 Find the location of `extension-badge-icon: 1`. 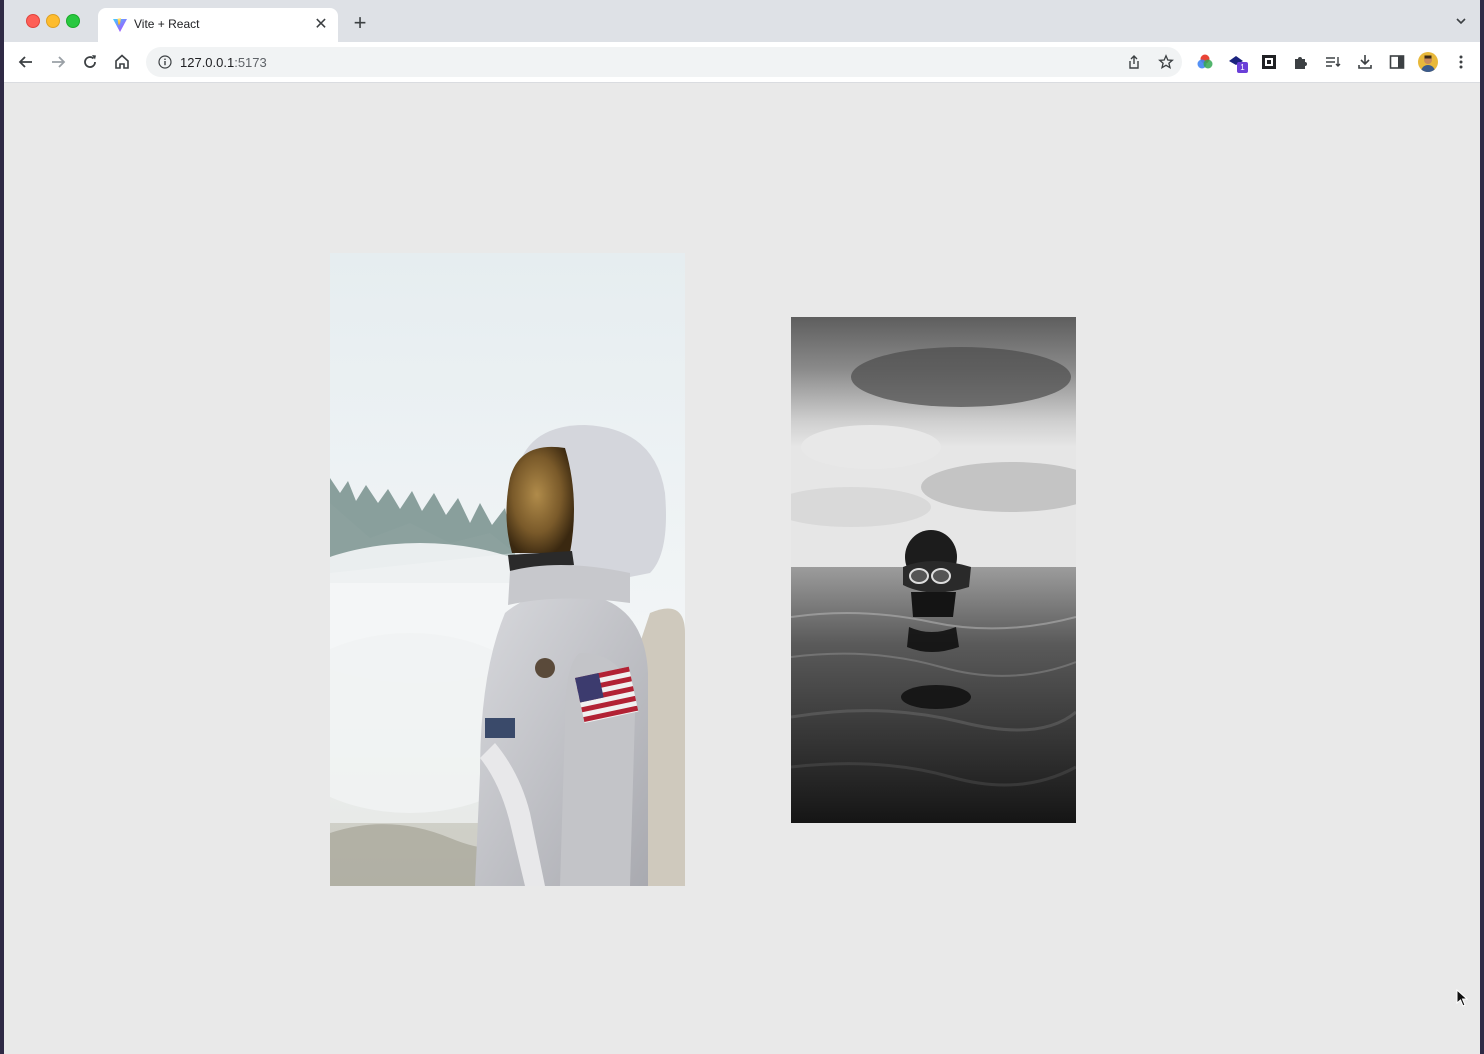

extension-badge-icon: 1 is located at coordinates (1238, 63).